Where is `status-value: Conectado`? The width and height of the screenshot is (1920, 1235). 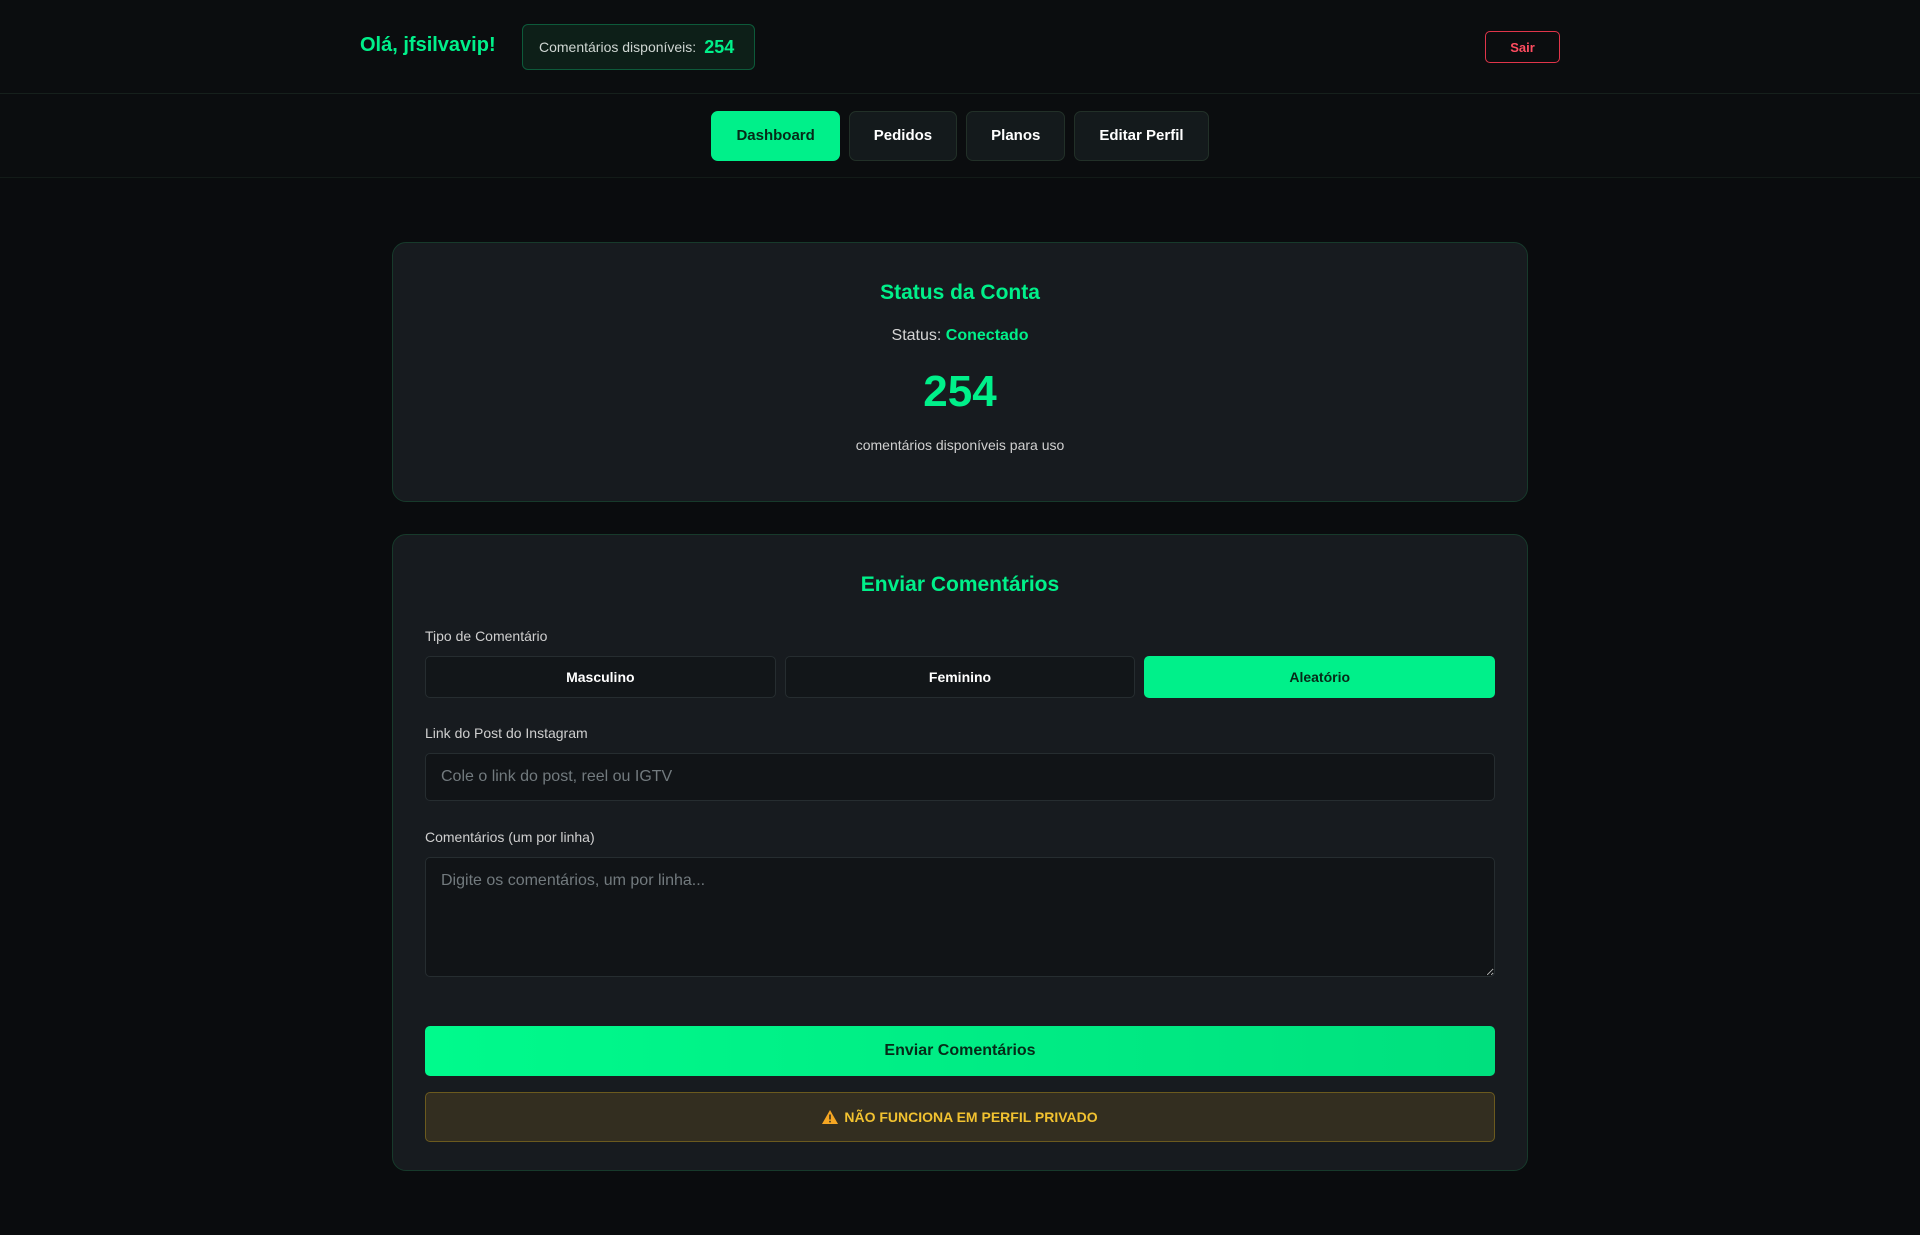 status-value: Conectado is located at coordinates (987, 335).